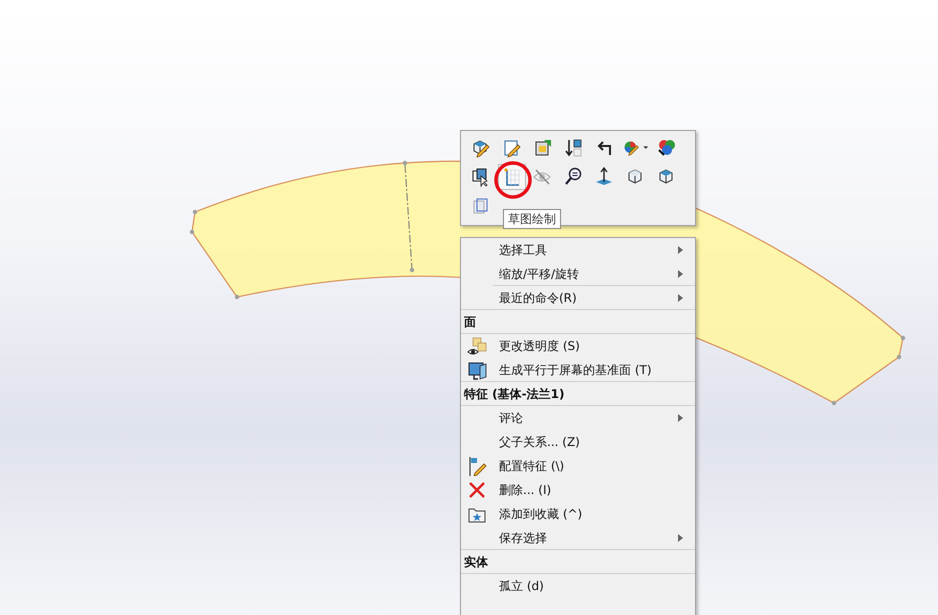  What do you see at coordinates (578, 418) in the screenshot?
I see `menu-item: 评论` at bounding box center [578, 418].